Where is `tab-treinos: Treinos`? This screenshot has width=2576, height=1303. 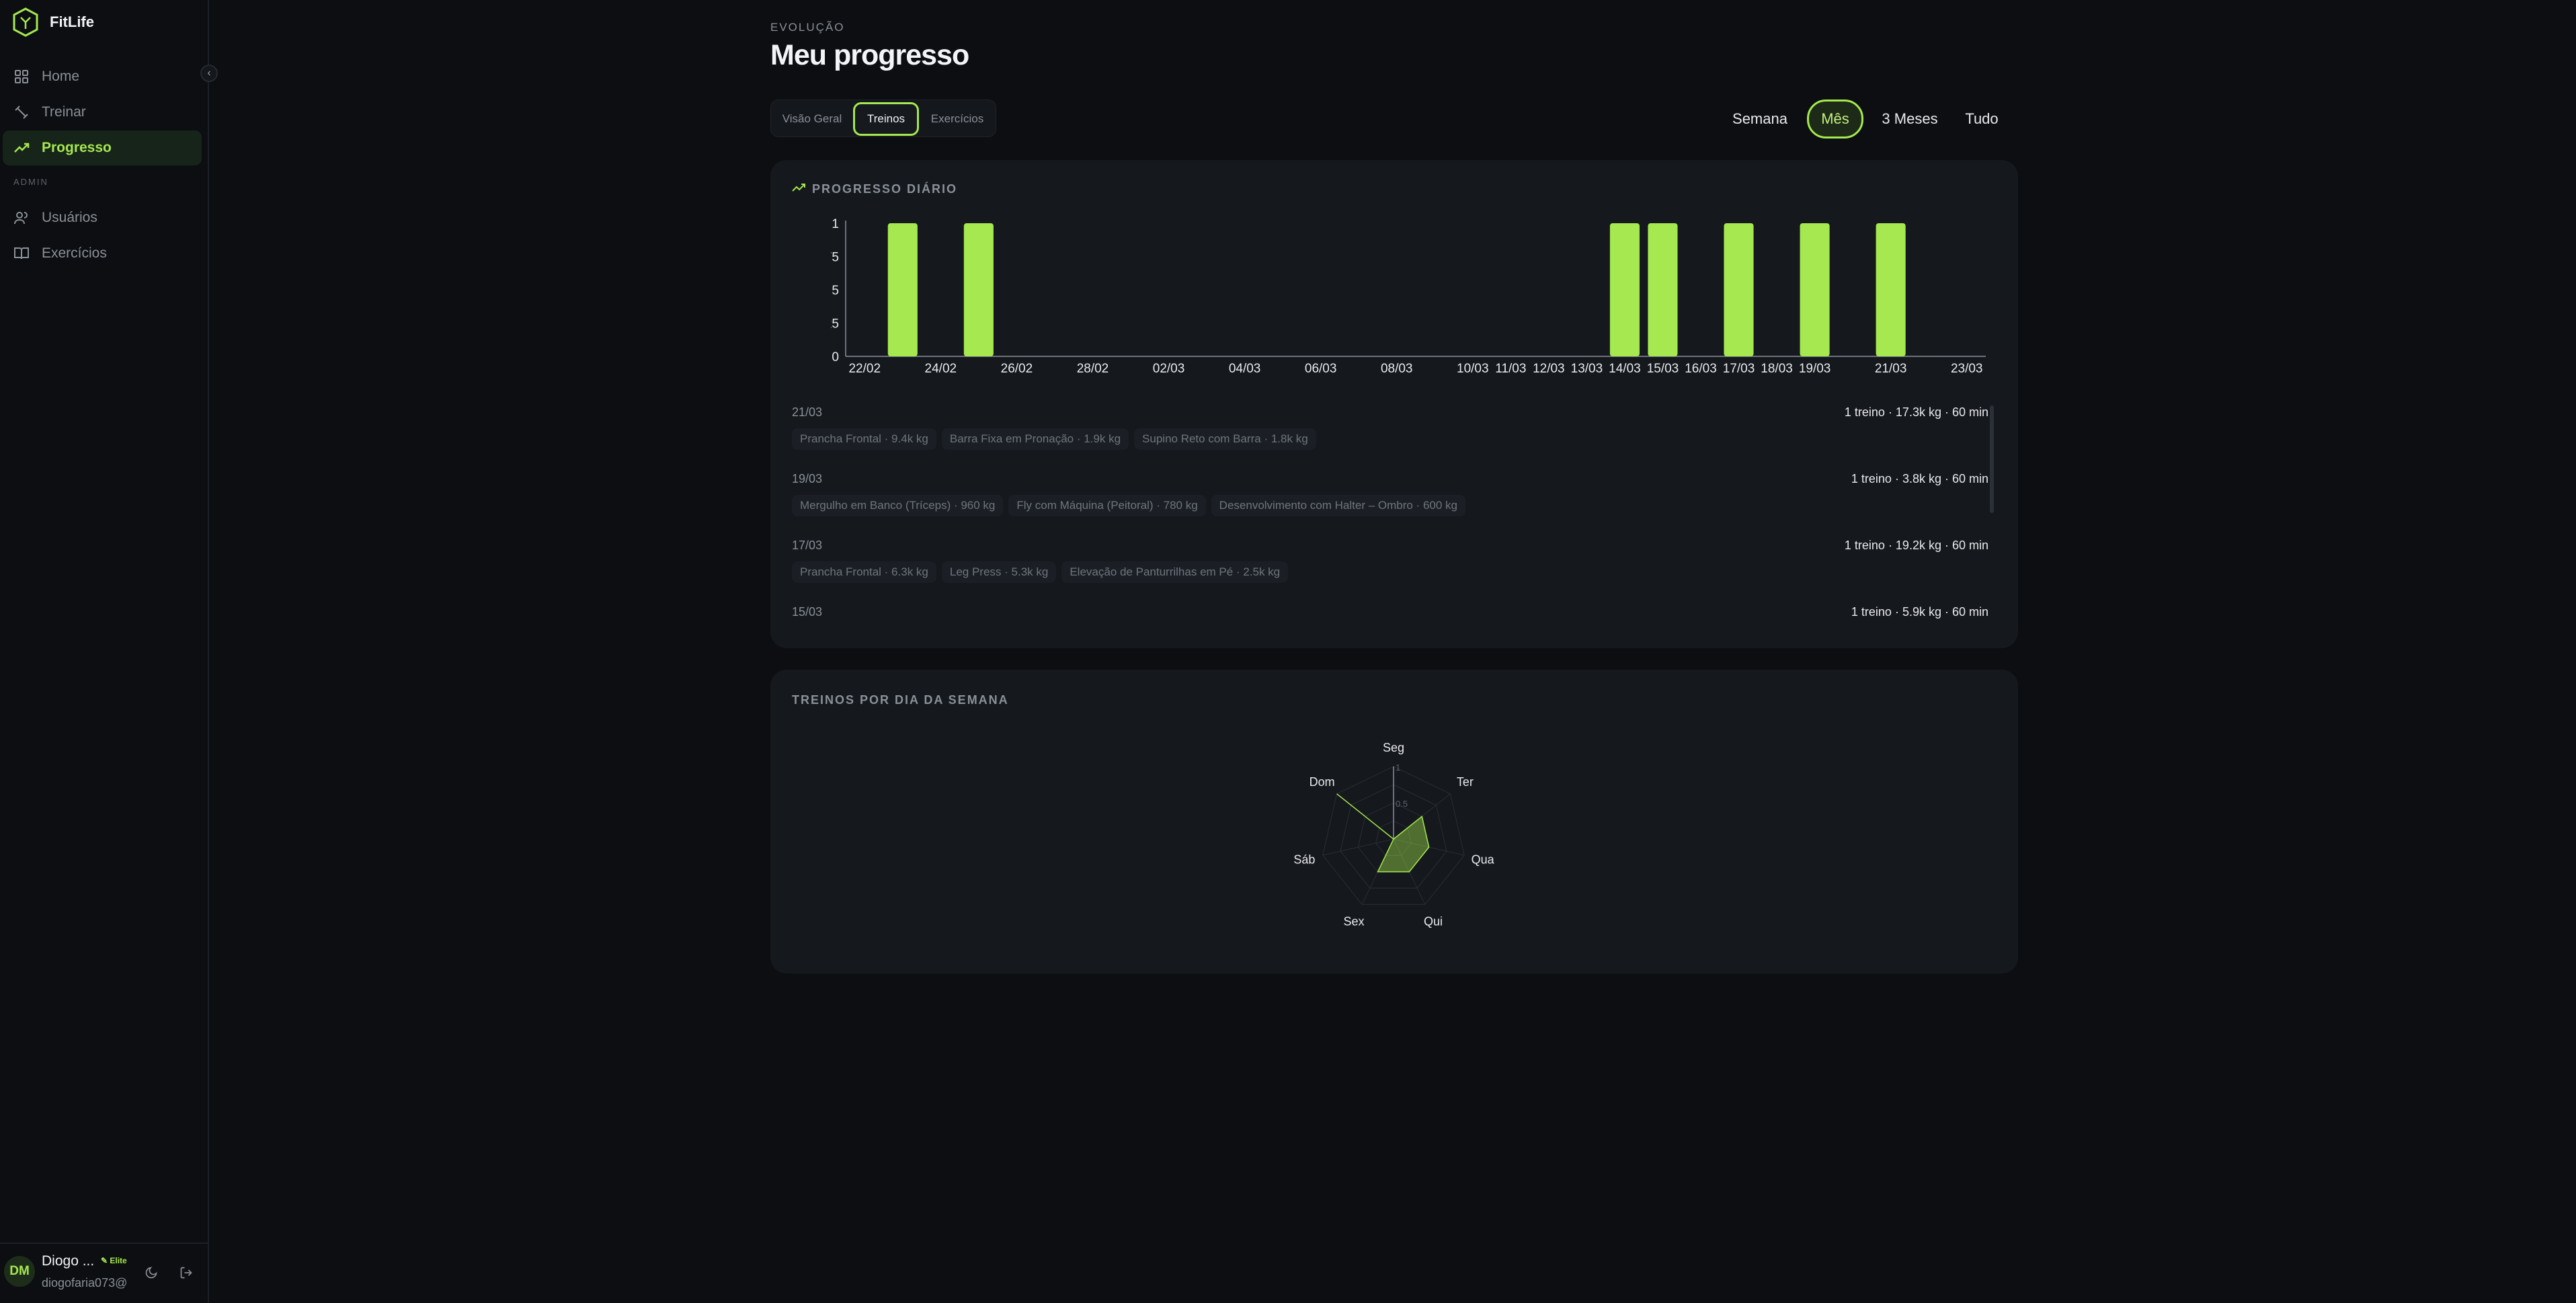 tab-treinos: Treinos is located at coordinates (886, 119).